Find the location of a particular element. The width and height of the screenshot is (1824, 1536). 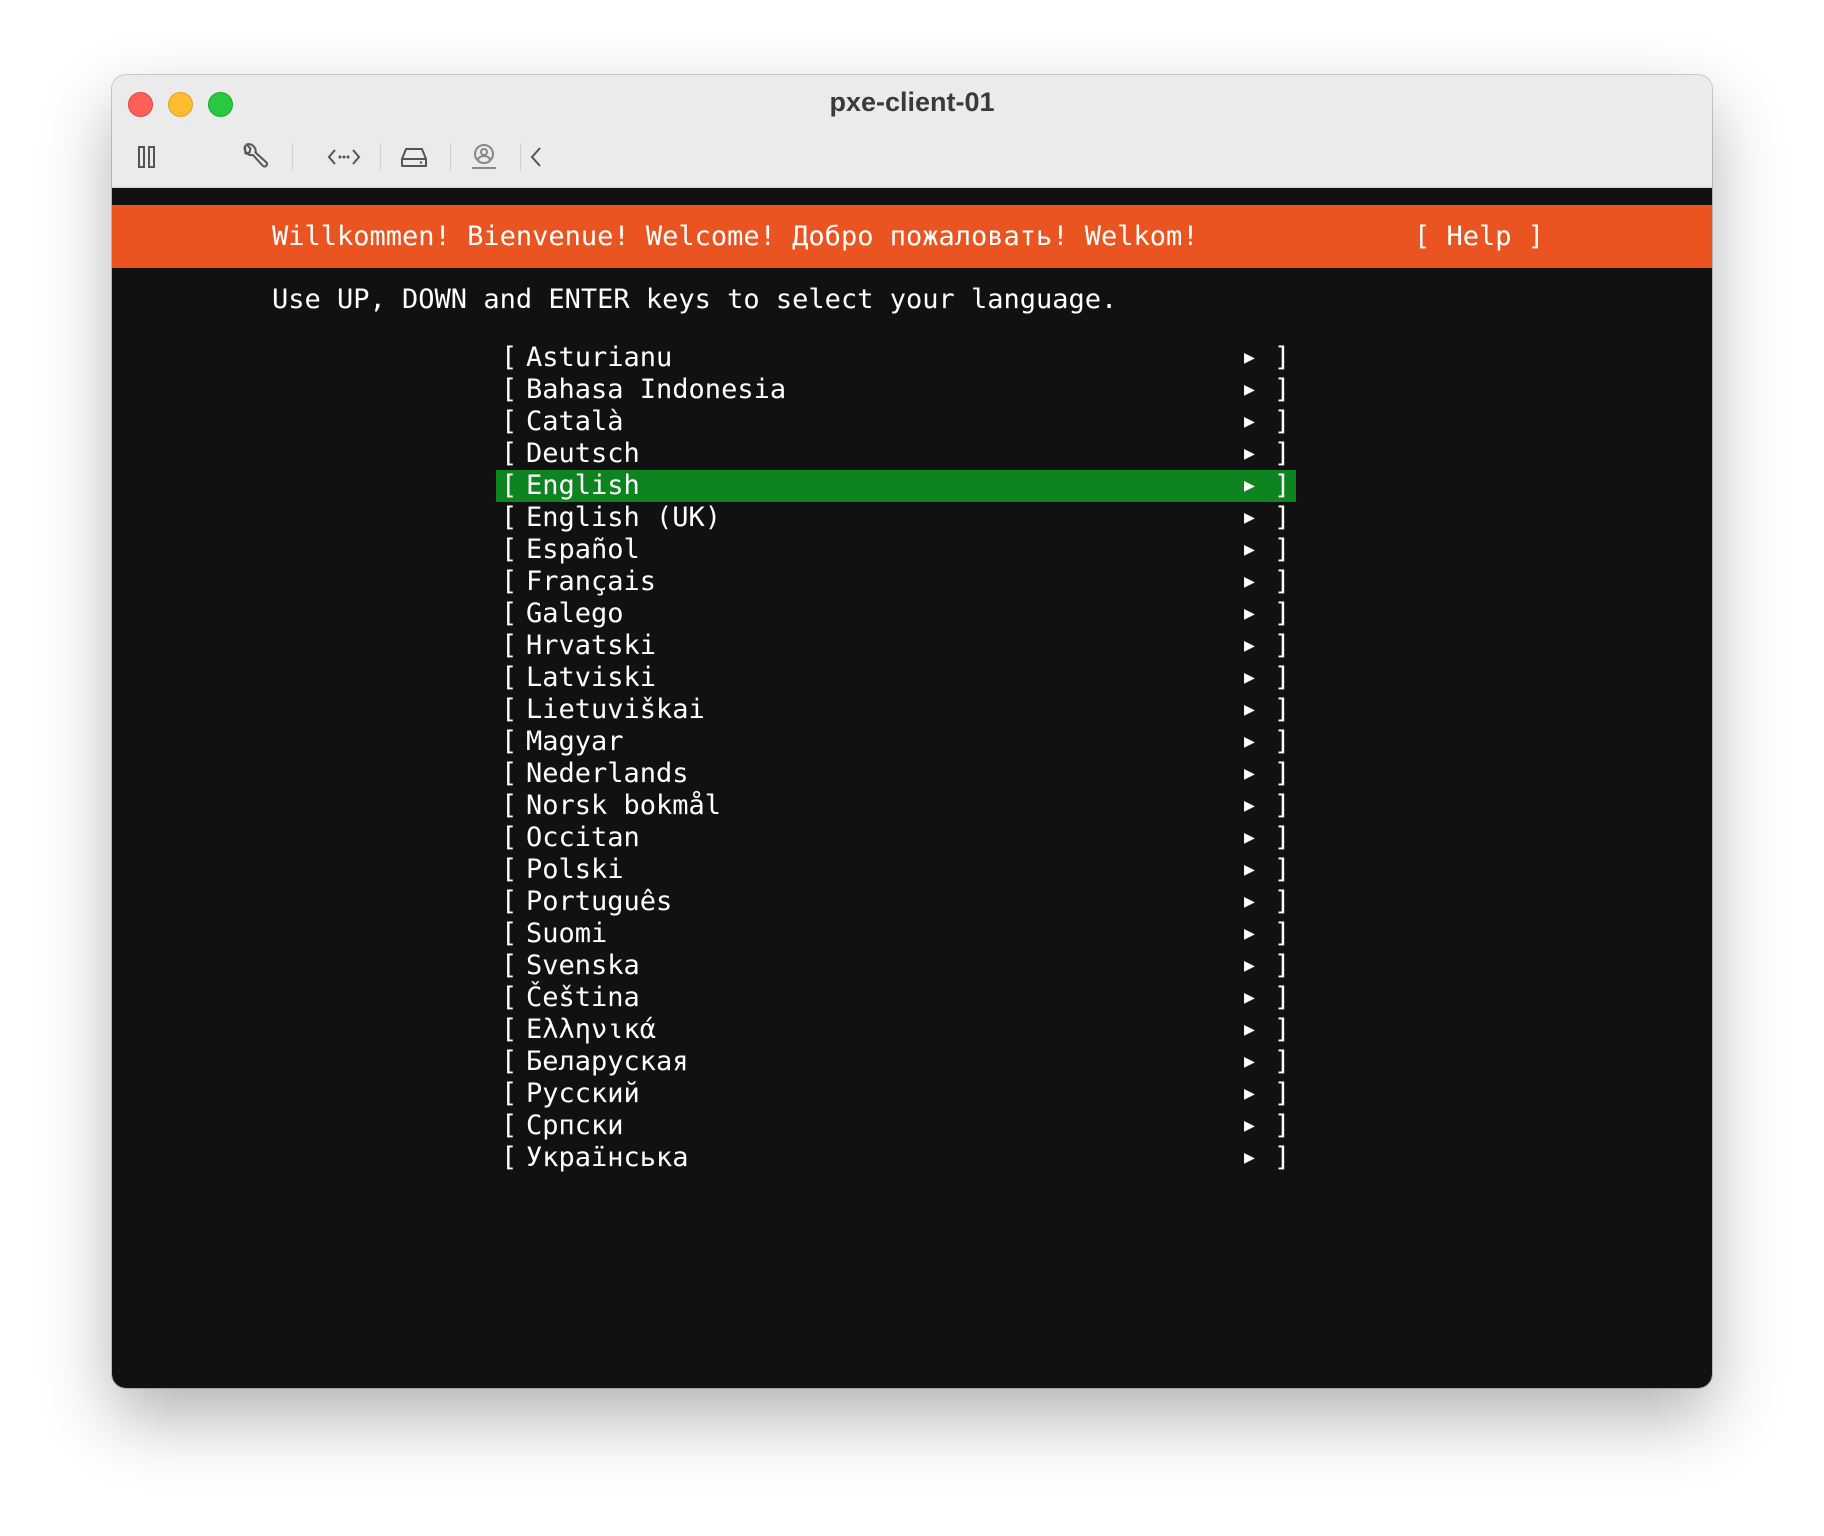

language-label: Asturianu is located at coordinates (599, 357).